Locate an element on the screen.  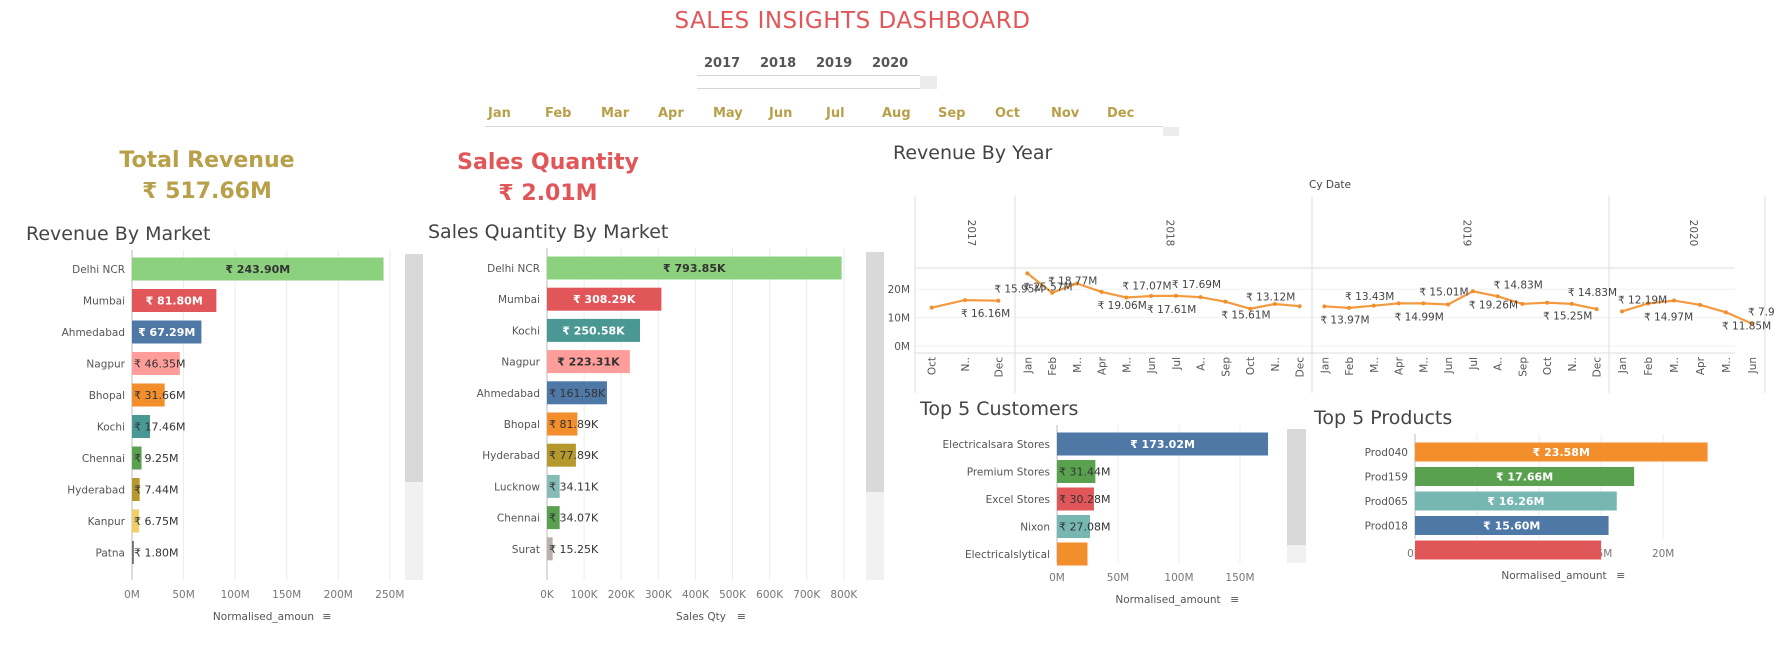
category-label: Ahmedabad is located at coordinates (508, 394).